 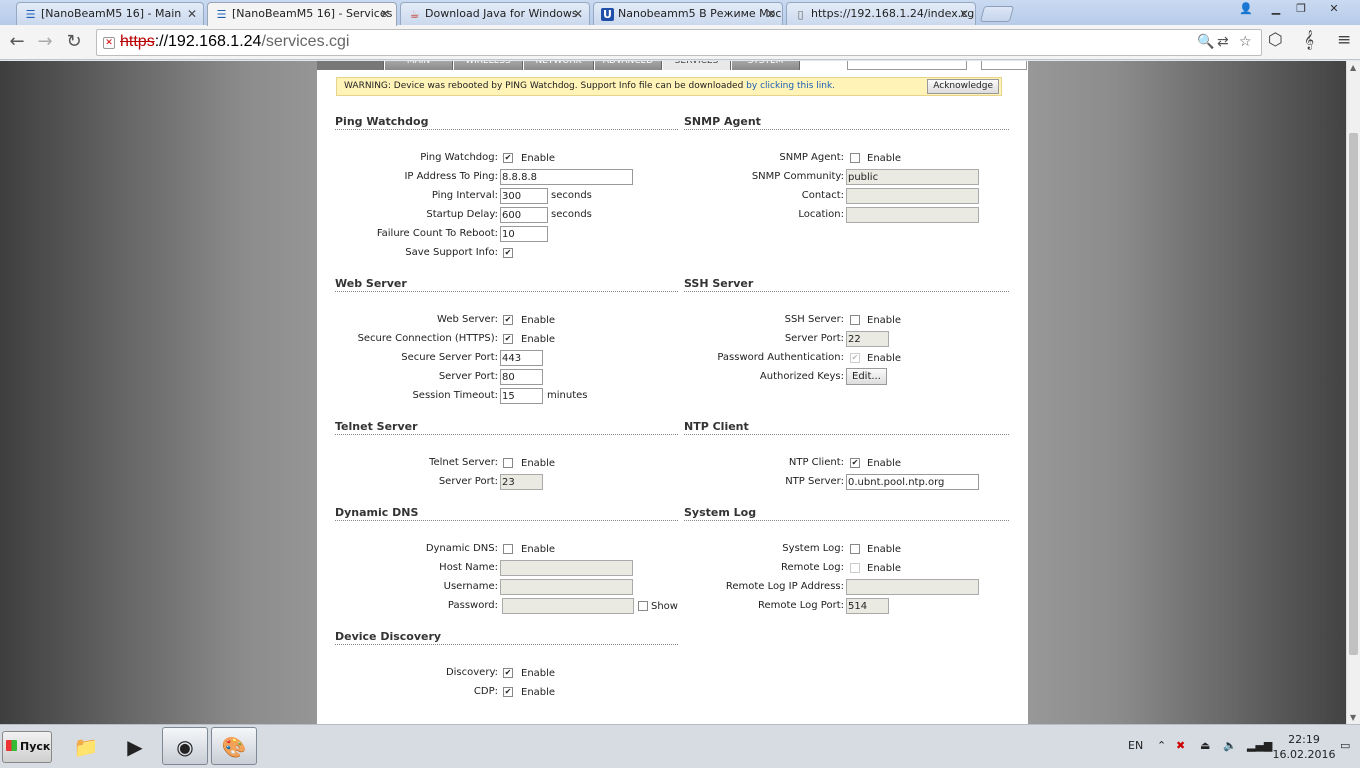 I want to click on cdp-checkbox: ✔, so click(x=508, y=692).